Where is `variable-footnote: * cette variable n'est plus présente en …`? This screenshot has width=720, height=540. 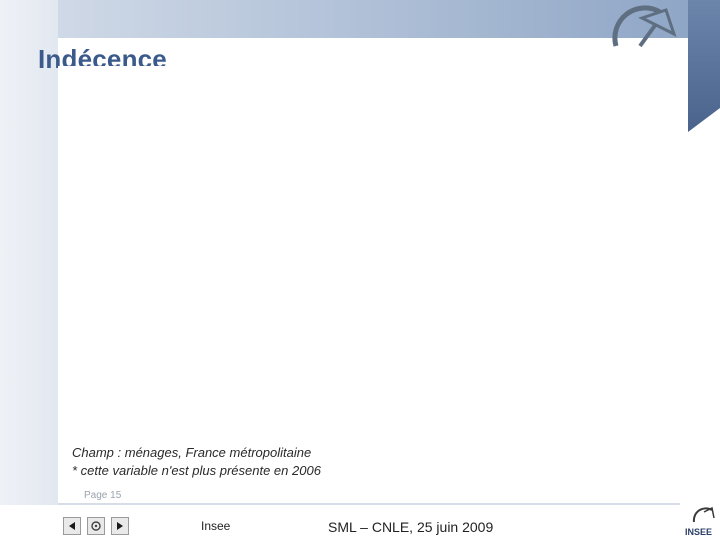
variable-footnote: * cette variable n'est plus présente en … is located at coordinates (196, 470).